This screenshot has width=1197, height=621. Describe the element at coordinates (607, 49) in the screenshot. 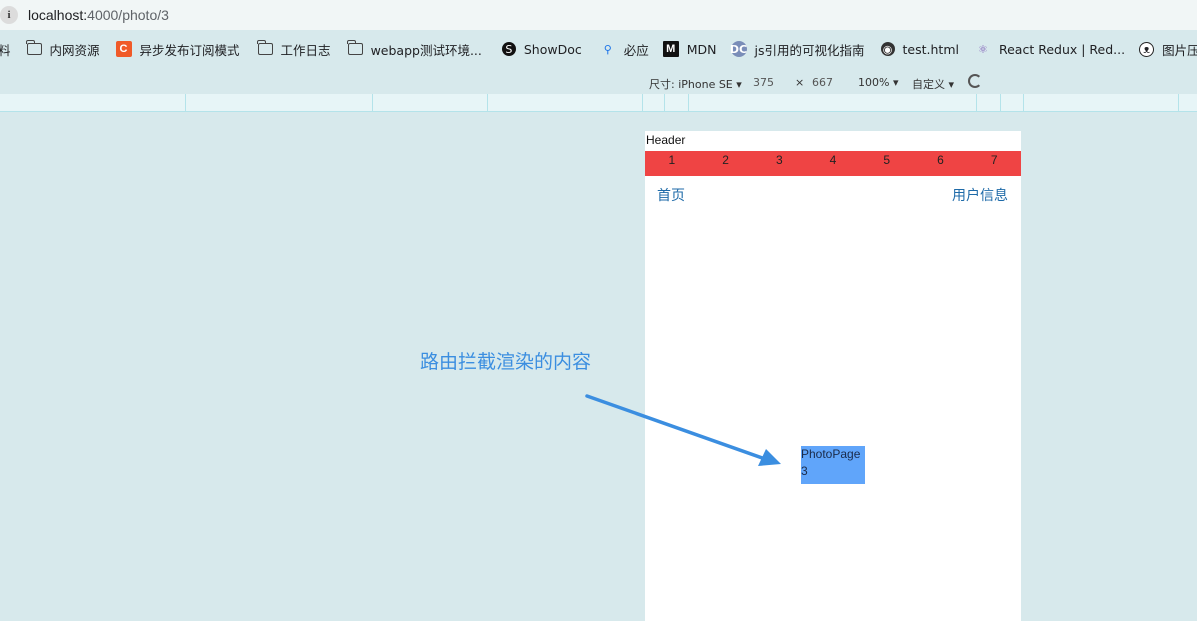

I see `search-icon: ⚲` at that location.